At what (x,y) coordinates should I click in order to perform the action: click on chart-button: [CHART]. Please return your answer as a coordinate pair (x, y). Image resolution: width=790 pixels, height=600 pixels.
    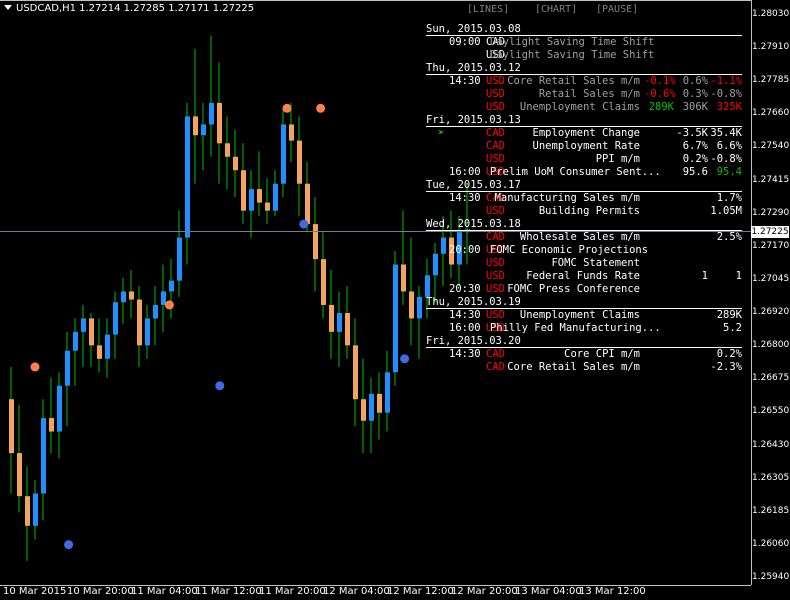
    Looking at the image, I should click on (556, 9).